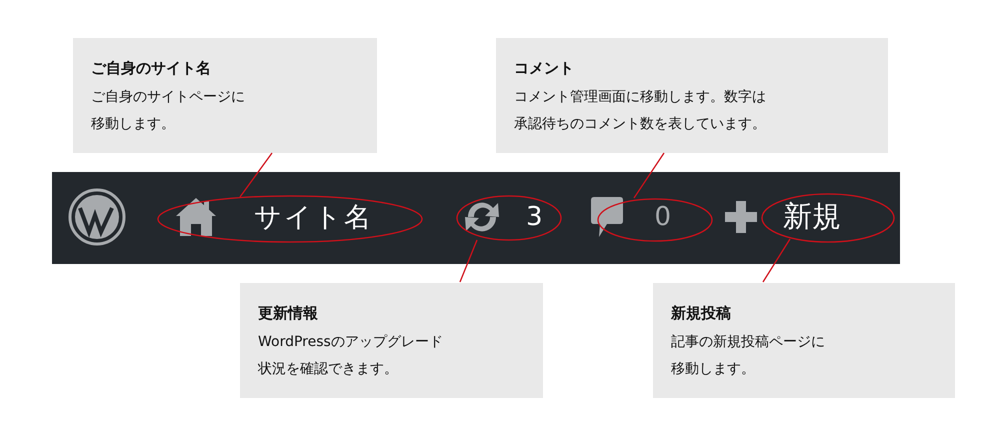  Describe the element at coordinates (168, 111) in the screenshot. I see `callout-text: ご自身のサイトページに 移動します。` at that location.